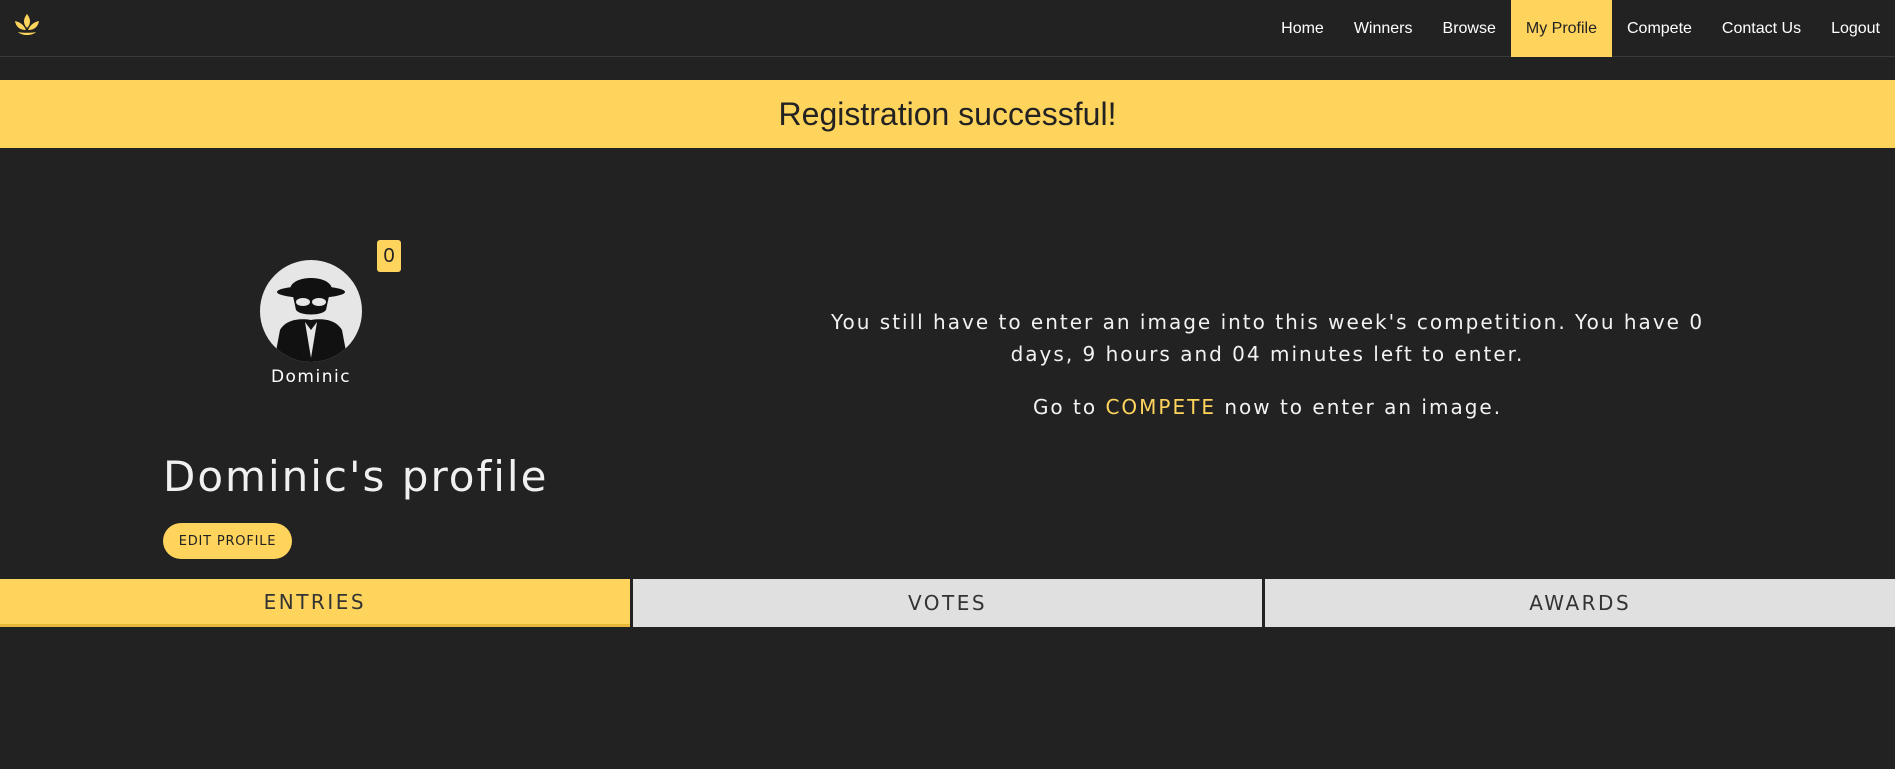 This screenshot has height=769, width=1895. I want to click on banner-message: Registration successful!, so click(947, 113).